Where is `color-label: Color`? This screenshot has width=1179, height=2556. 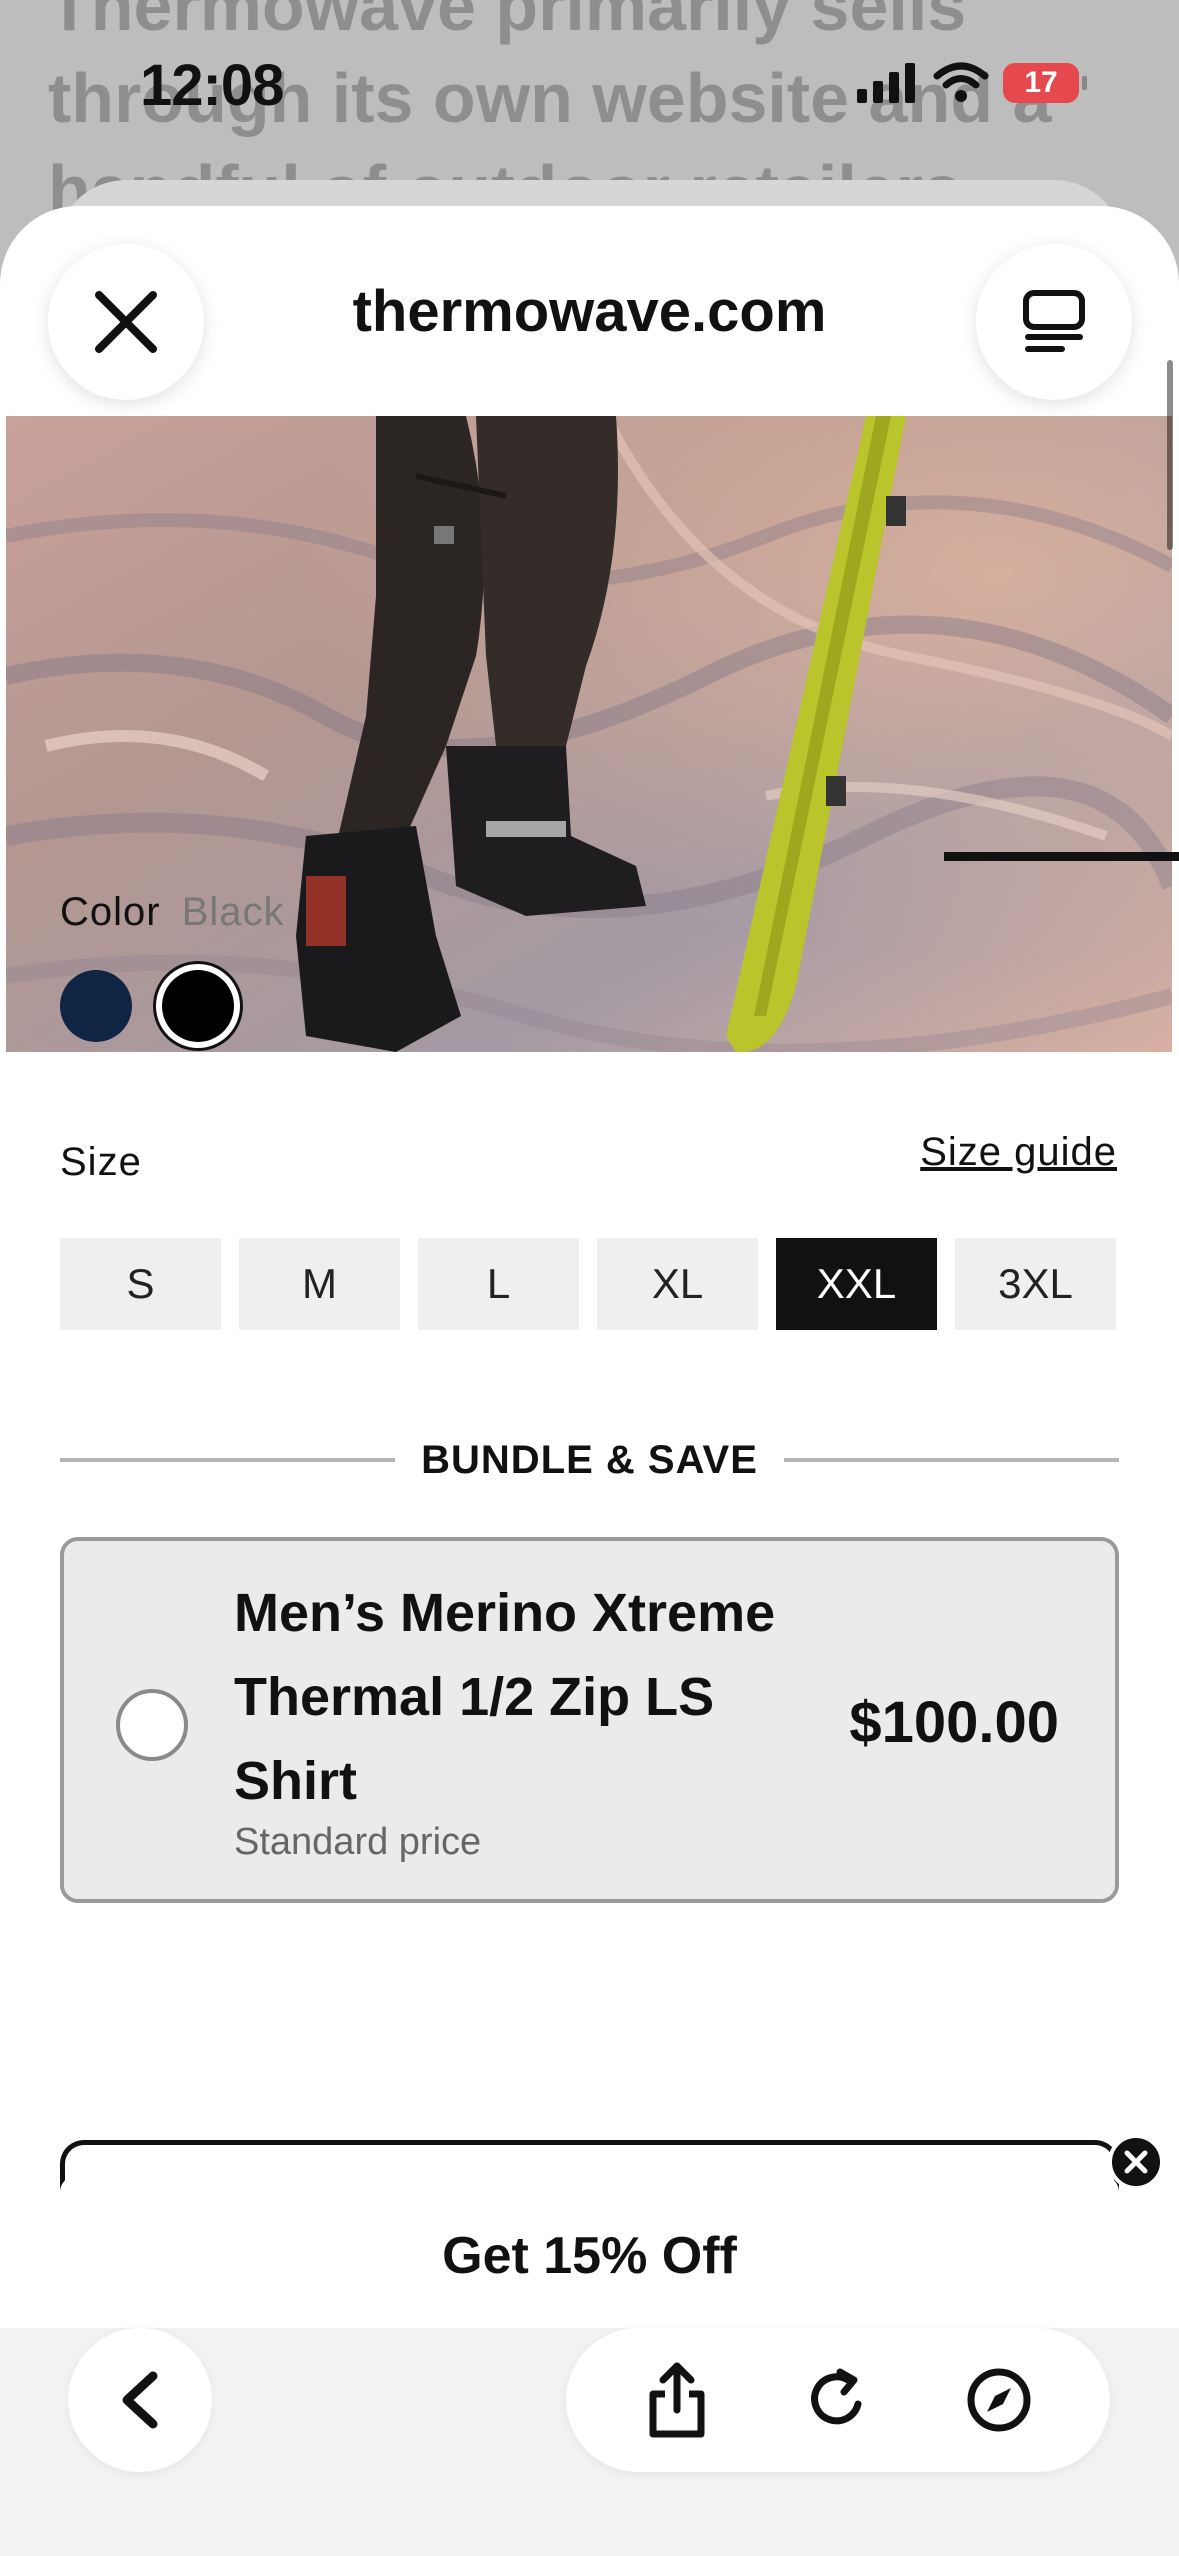
color-label: Color is located at coordinates (110, 912).